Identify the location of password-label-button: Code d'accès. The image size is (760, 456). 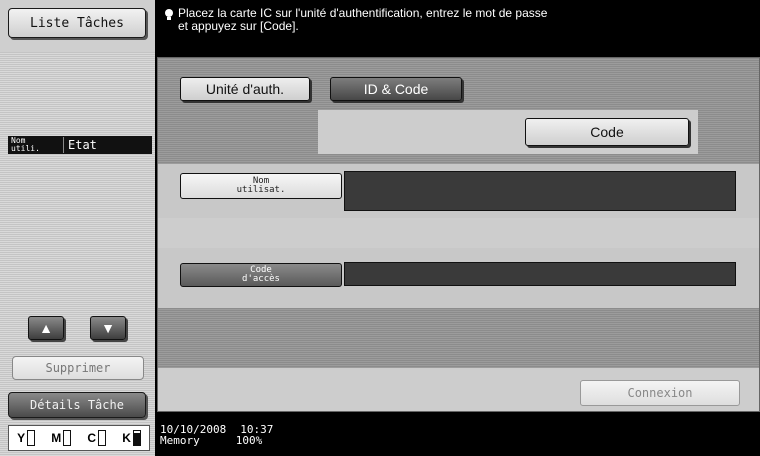
(261, 275).